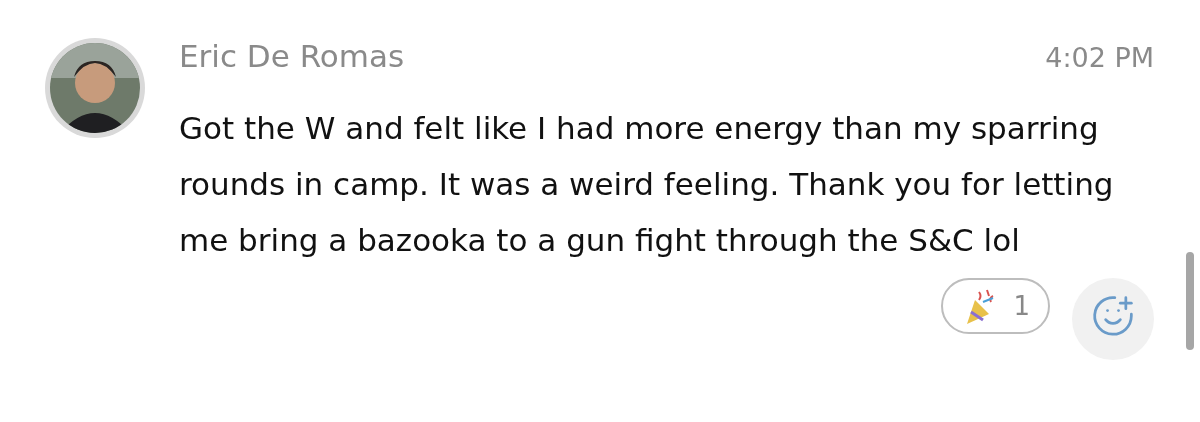 The width and height of the screenshot is (1200, 422). Describe the element at coordinates (1190, 301) in the screenshot. I see `scrollbar` at that location.